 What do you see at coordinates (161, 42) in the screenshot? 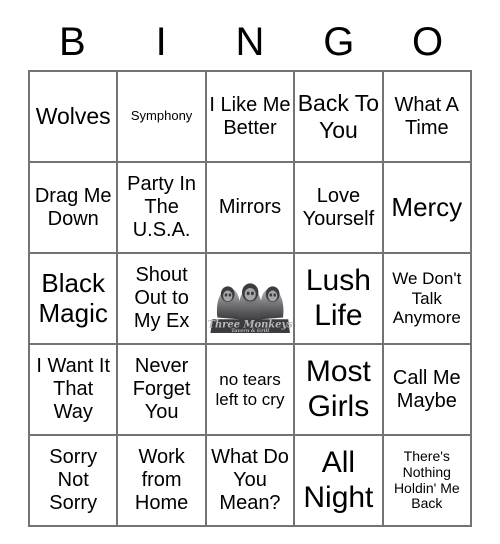
I see `bingo-header-letter-i: I` at bounding box center [161, 42].